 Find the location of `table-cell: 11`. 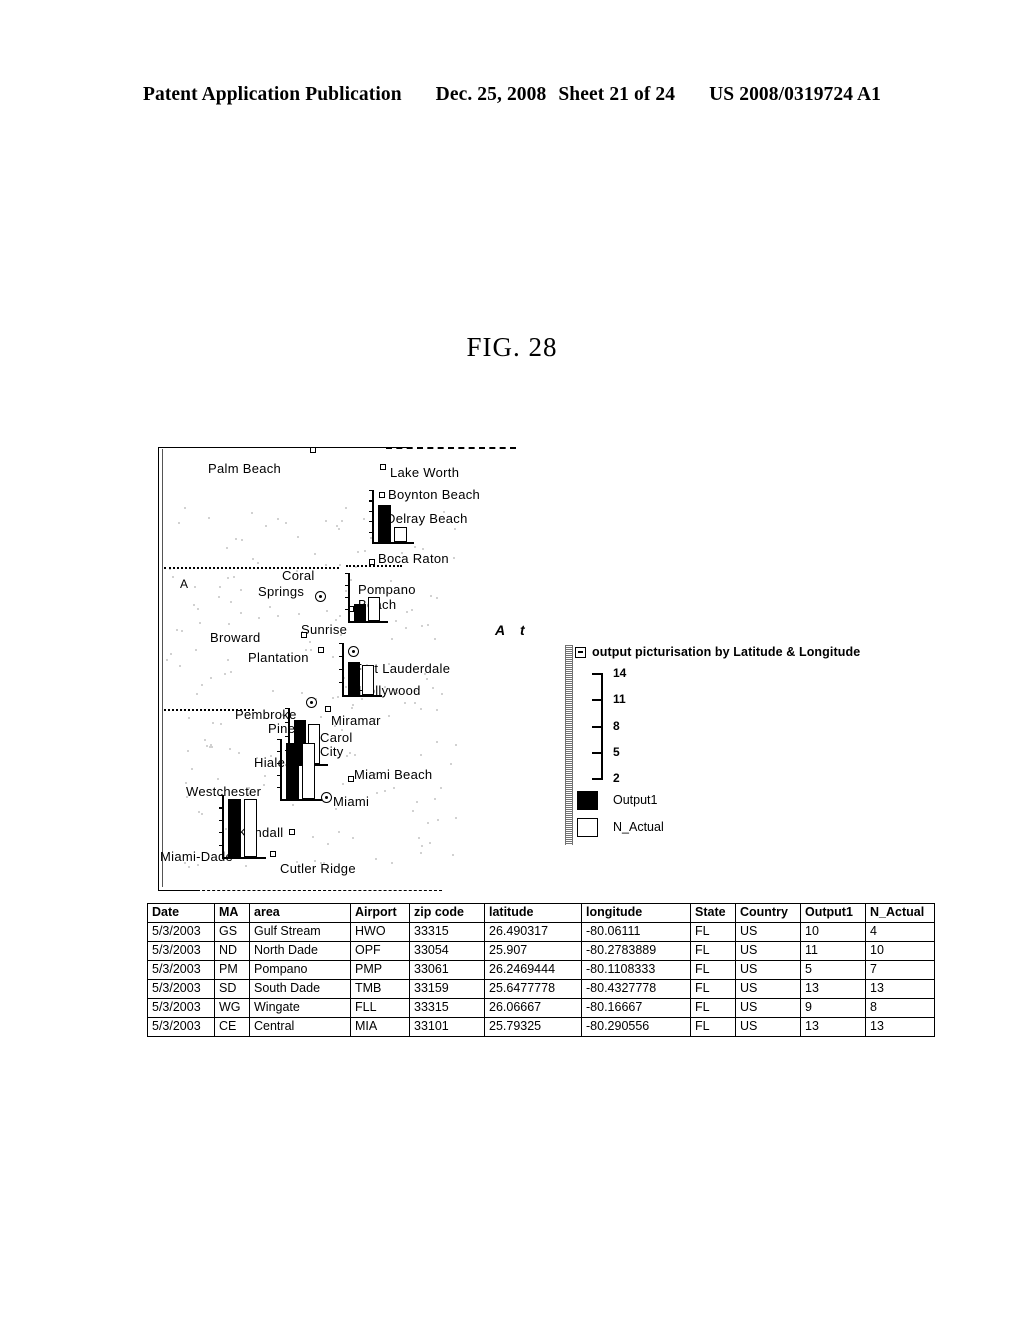

table-cell: 11 is located at coordinates (833, 951).